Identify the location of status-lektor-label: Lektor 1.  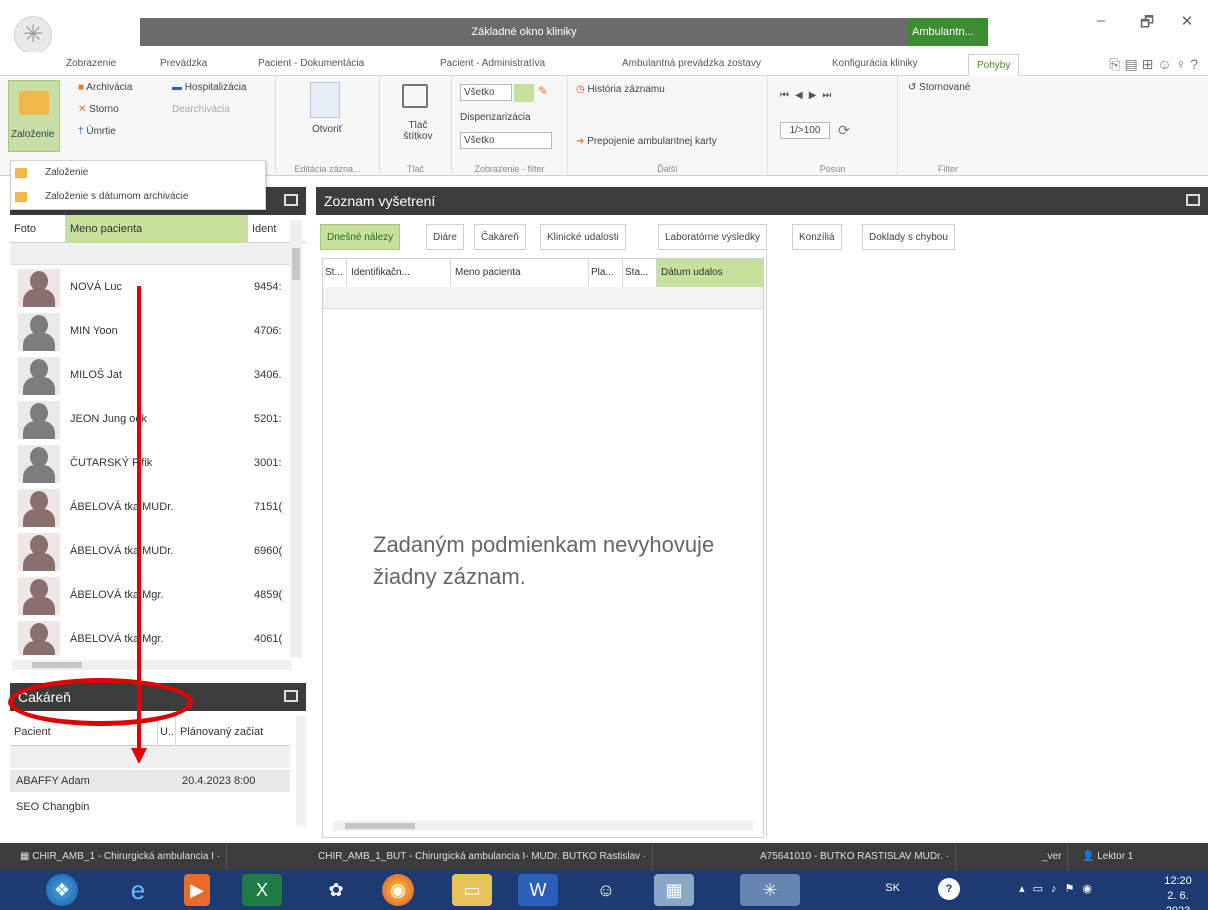
(1115, 856).